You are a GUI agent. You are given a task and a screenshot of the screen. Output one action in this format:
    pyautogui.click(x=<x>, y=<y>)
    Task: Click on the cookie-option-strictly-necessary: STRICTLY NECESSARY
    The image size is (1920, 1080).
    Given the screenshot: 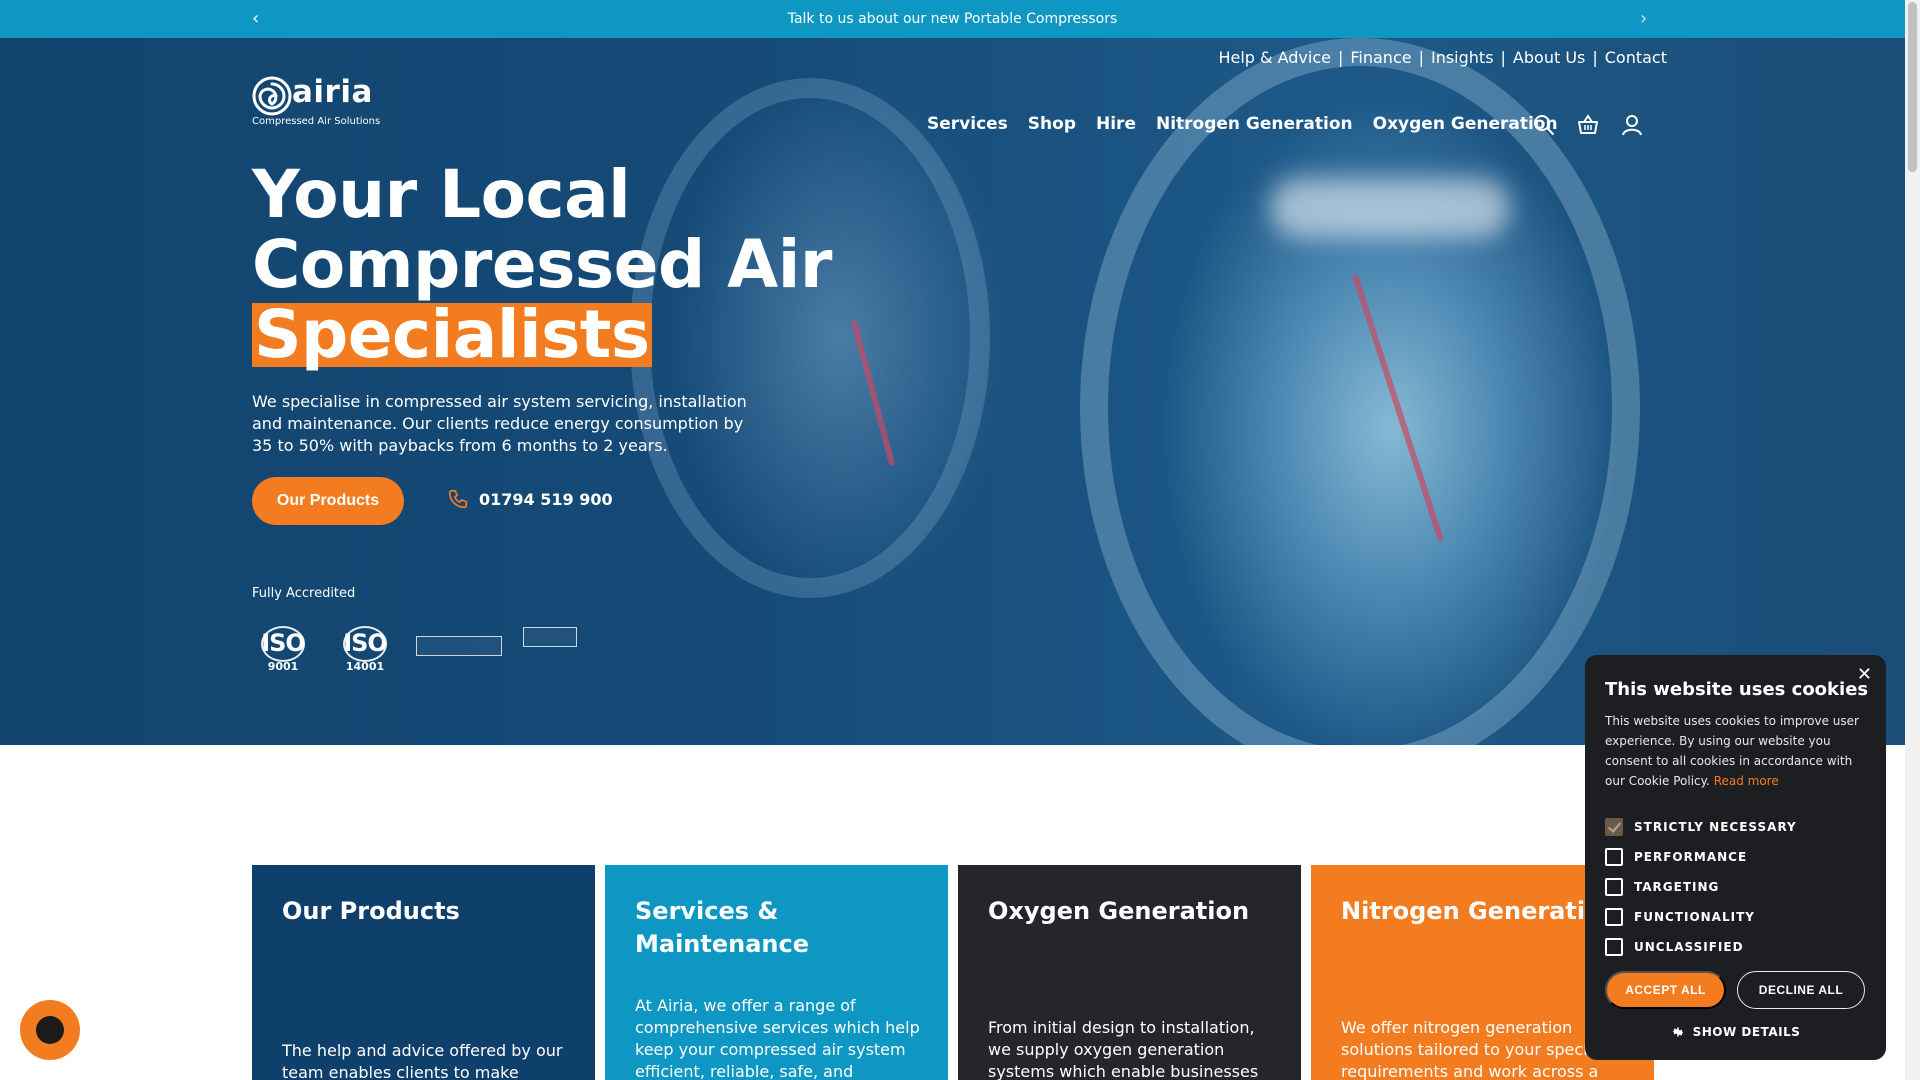 What is the action you would take?
    pyautogui.click(x=1701, y=827)
    